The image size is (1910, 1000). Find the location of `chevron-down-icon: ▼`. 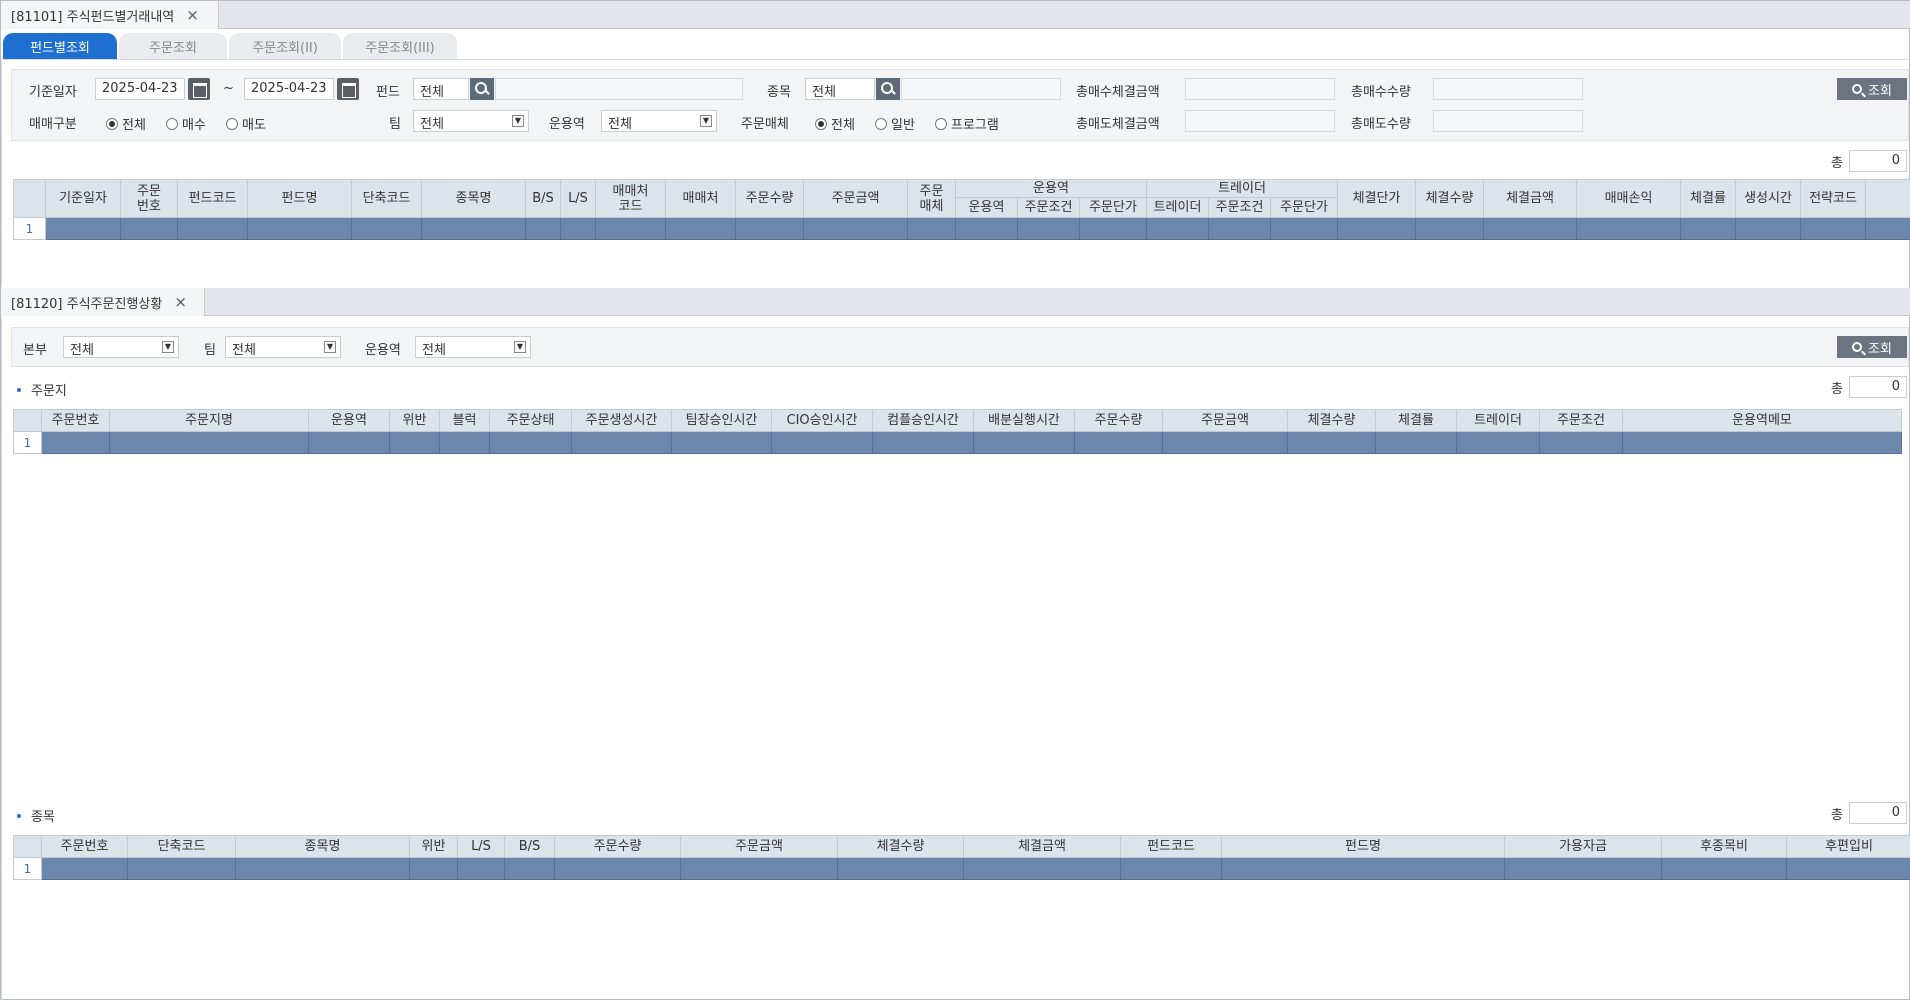

chevron-down-icon: ▼ is located at coordinates (330, 347).